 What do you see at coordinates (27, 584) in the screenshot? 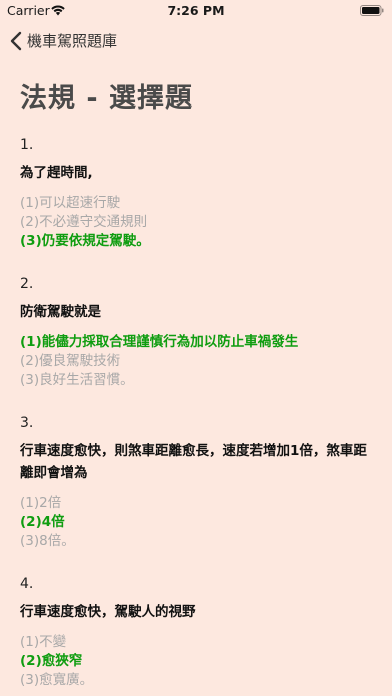
I see `question-number: 4.` at bounding box center [27, 584].